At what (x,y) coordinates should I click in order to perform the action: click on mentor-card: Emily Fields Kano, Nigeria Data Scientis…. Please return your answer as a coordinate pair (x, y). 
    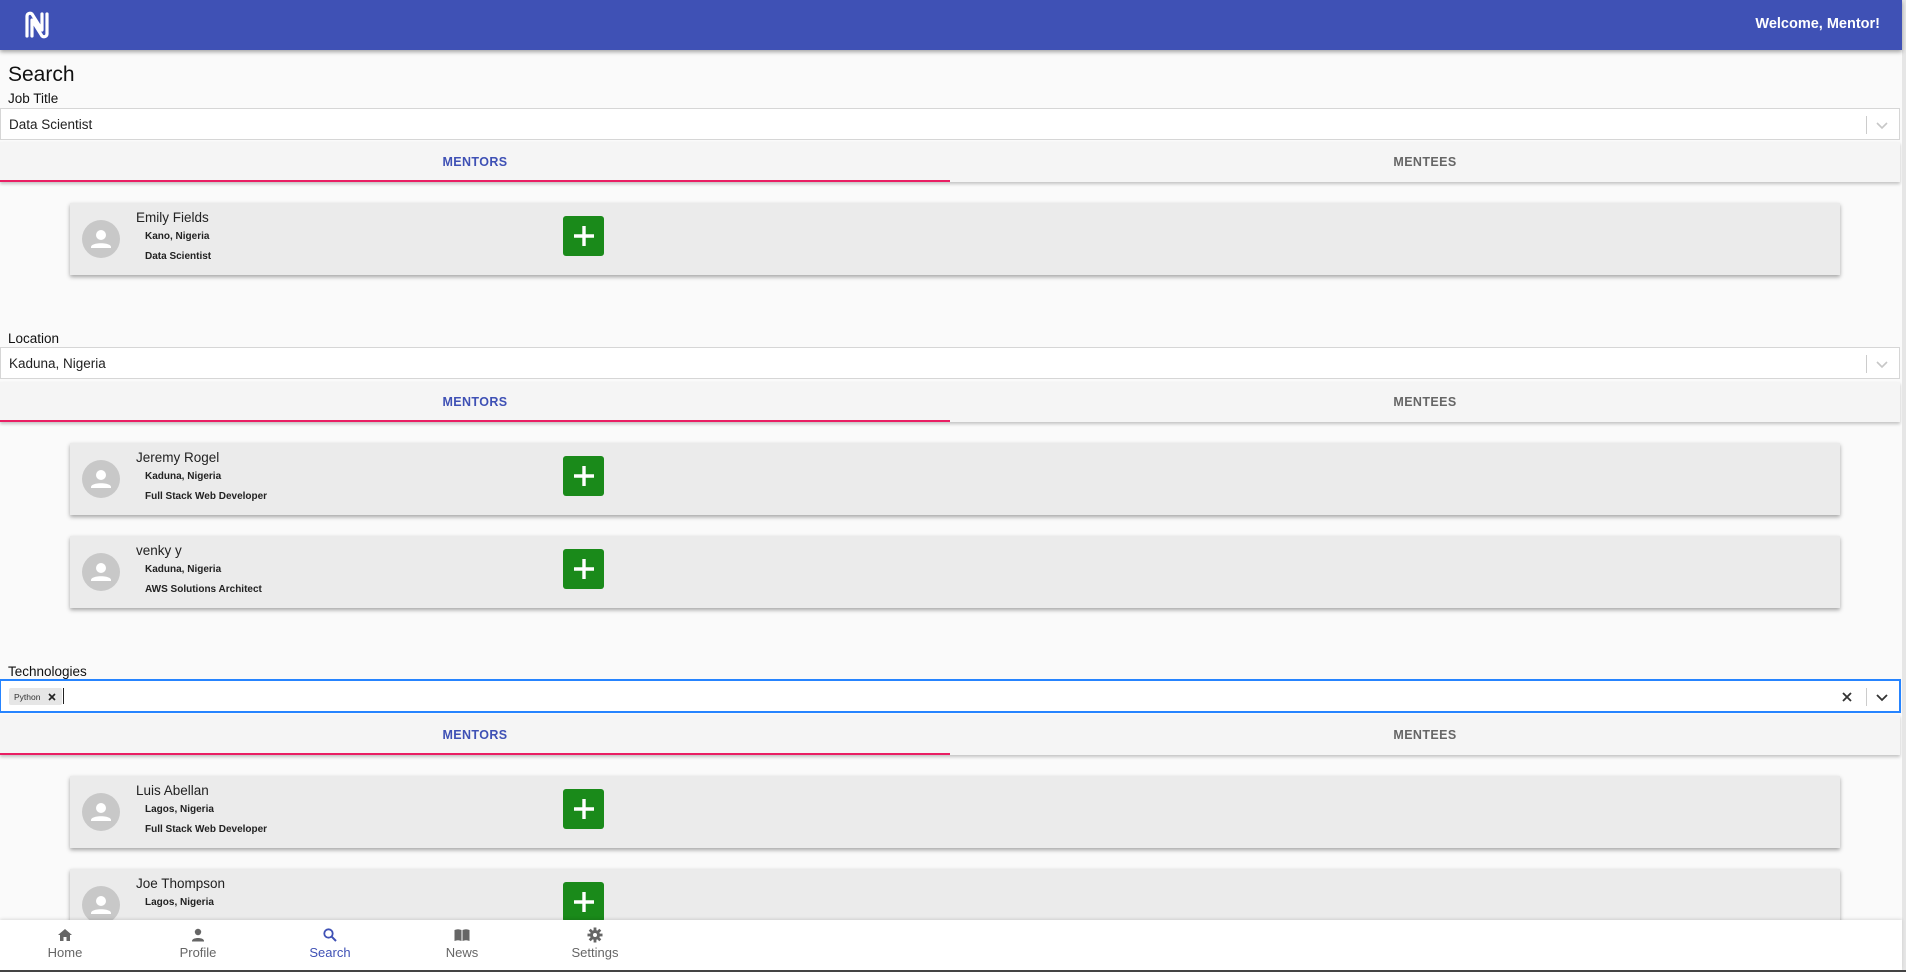
    Looking at the image, I should click on (955, 239).